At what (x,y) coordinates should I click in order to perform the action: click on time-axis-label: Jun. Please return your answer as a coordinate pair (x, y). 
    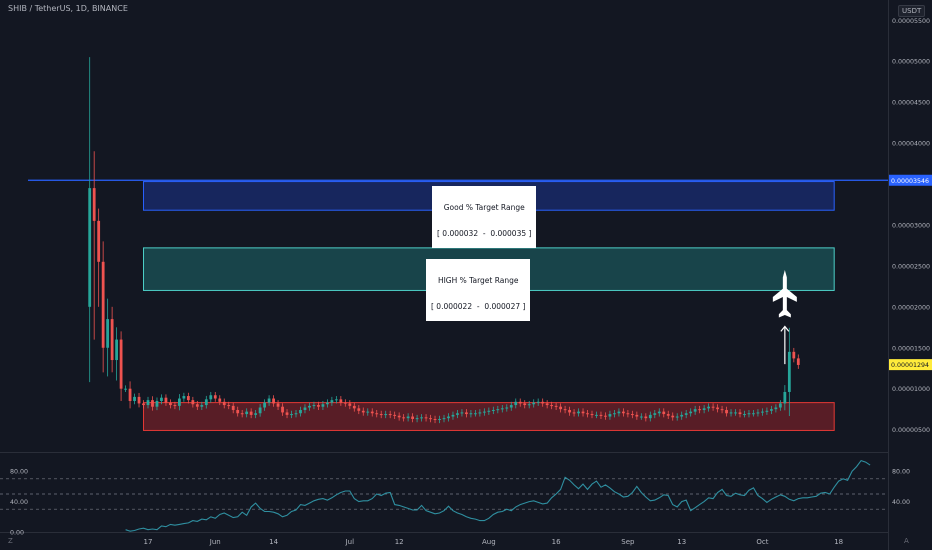
    Looking at the image, I should click on (215, 542).